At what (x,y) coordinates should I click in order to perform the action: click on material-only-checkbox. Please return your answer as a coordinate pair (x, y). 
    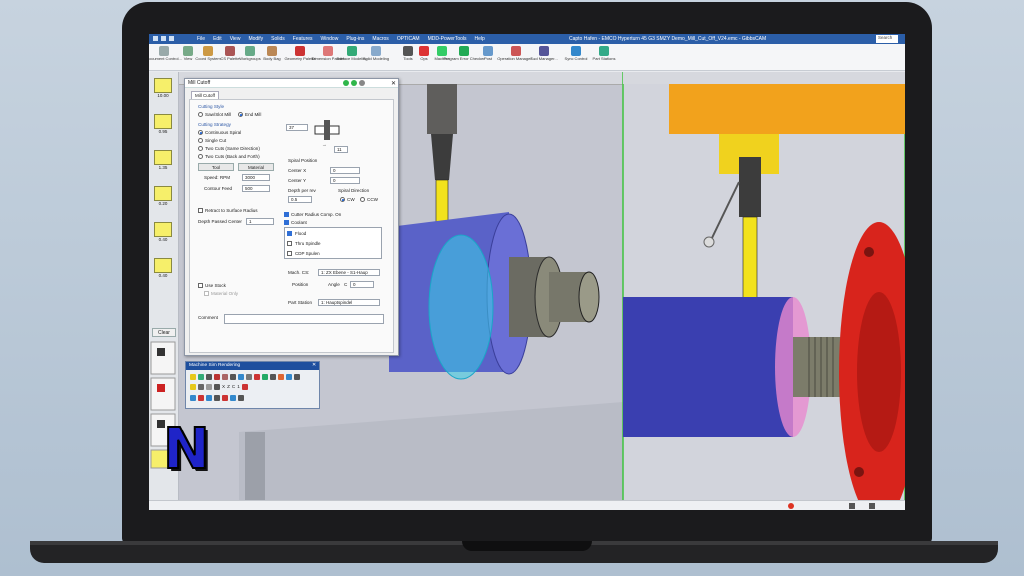
    Looking at the image, I should click on (206, 293).